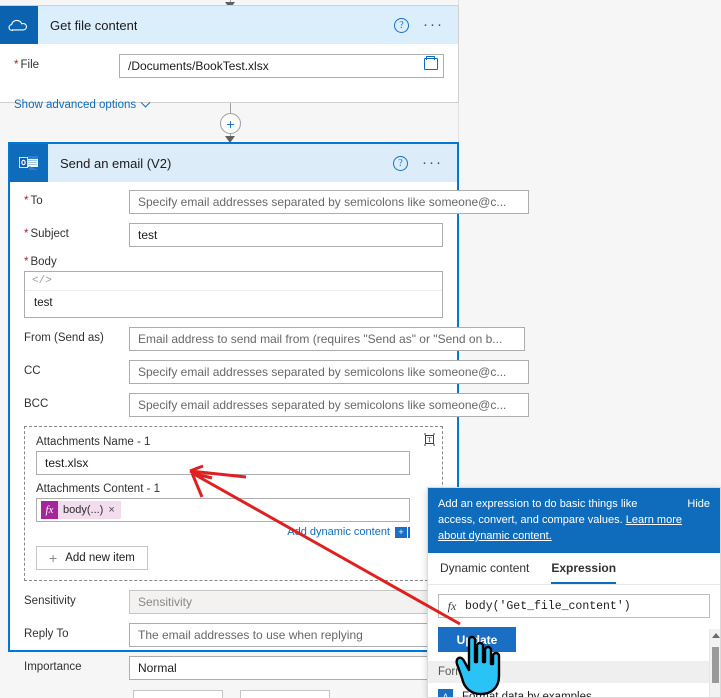 The width and height of the screenshot is (721, 698). Describe the element at coordinates (29, 163) in the screenshot. I see `outlook-icon` at that location.